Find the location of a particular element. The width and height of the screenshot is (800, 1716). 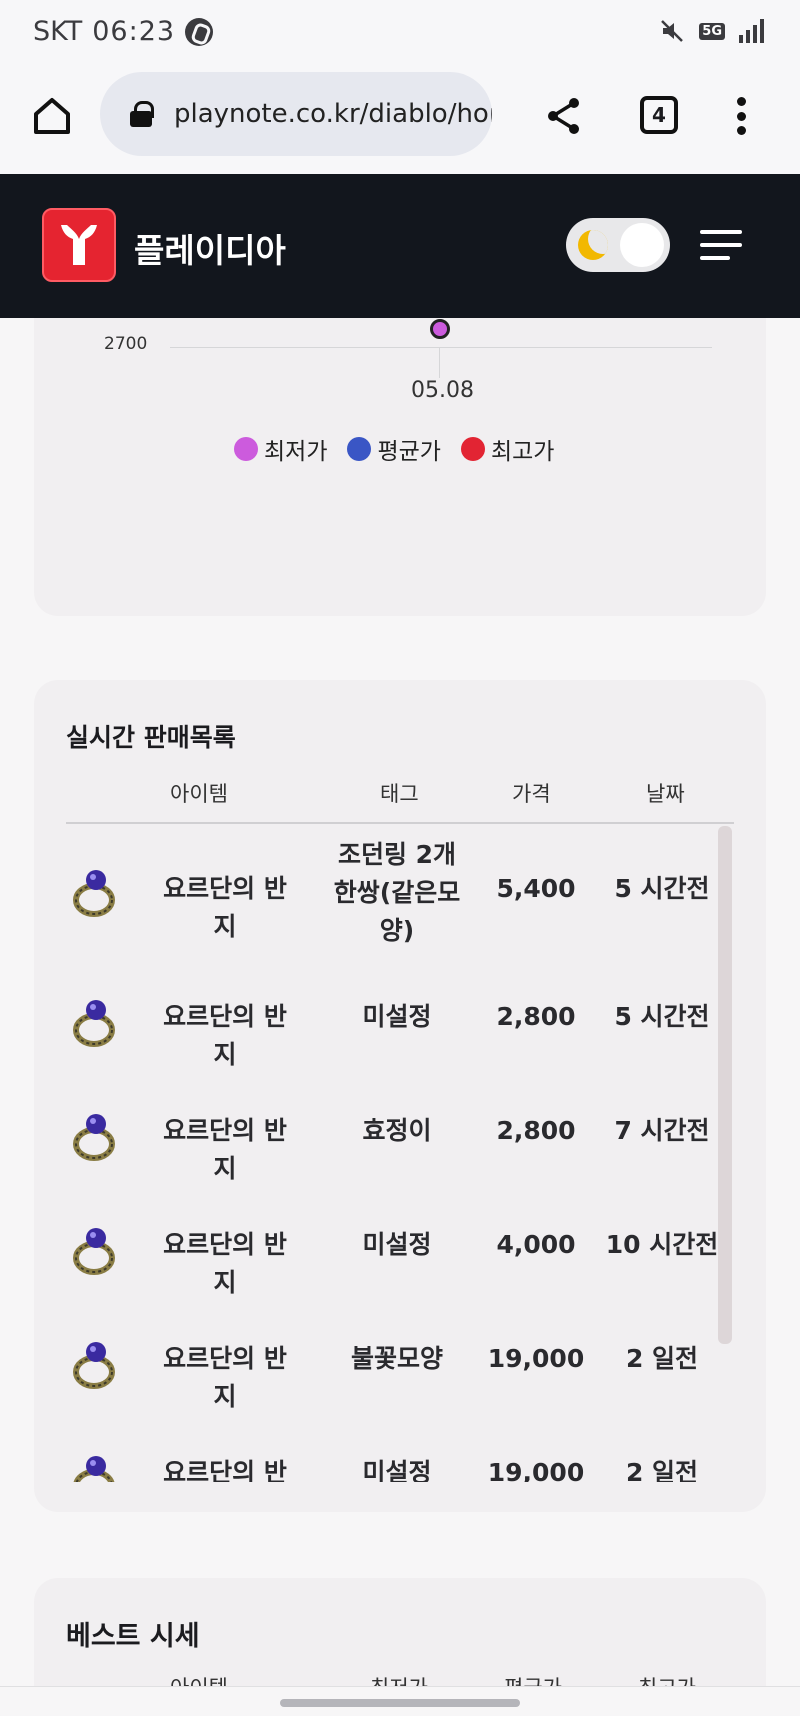

table-row: 요르단의 반지 효정이 2,800 7 시간전 is located at coordinates (400, 1125).